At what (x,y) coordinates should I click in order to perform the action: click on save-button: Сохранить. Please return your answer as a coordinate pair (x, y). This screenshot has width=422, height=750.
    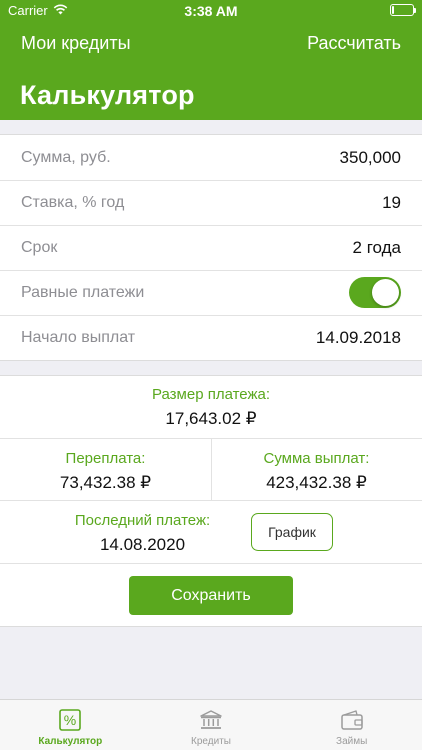
    Looking at the image, I should click on (211, 595).